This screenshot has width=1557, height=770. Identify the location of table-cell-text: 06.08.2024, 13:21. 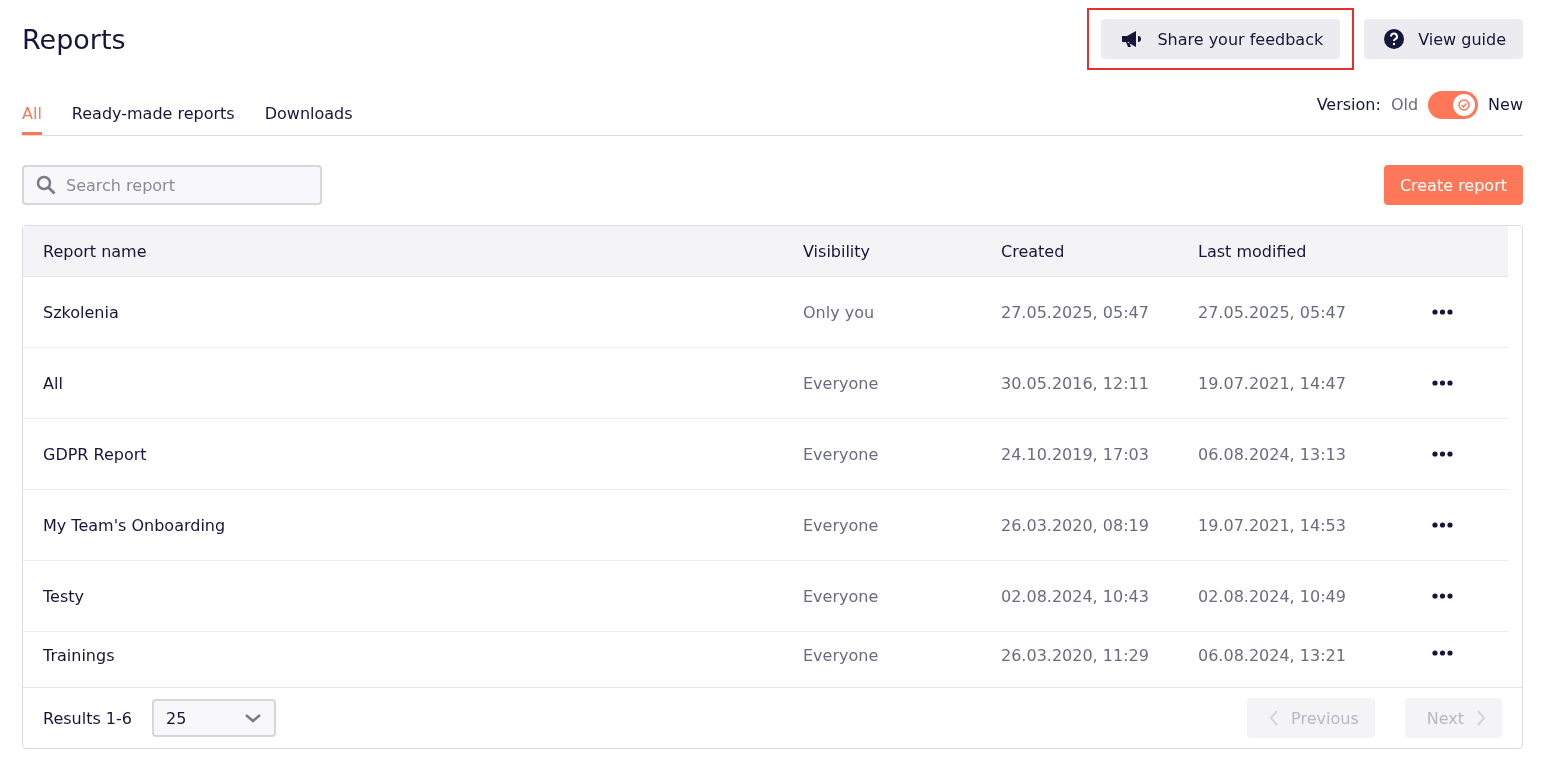
(1272, 655).